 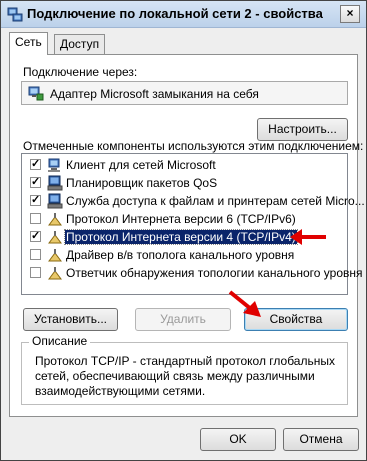 What do you see at coordinates (80, 44) in the screenshot?
I see `tab-sharing: Доступ` at bounding box center [80, 44].